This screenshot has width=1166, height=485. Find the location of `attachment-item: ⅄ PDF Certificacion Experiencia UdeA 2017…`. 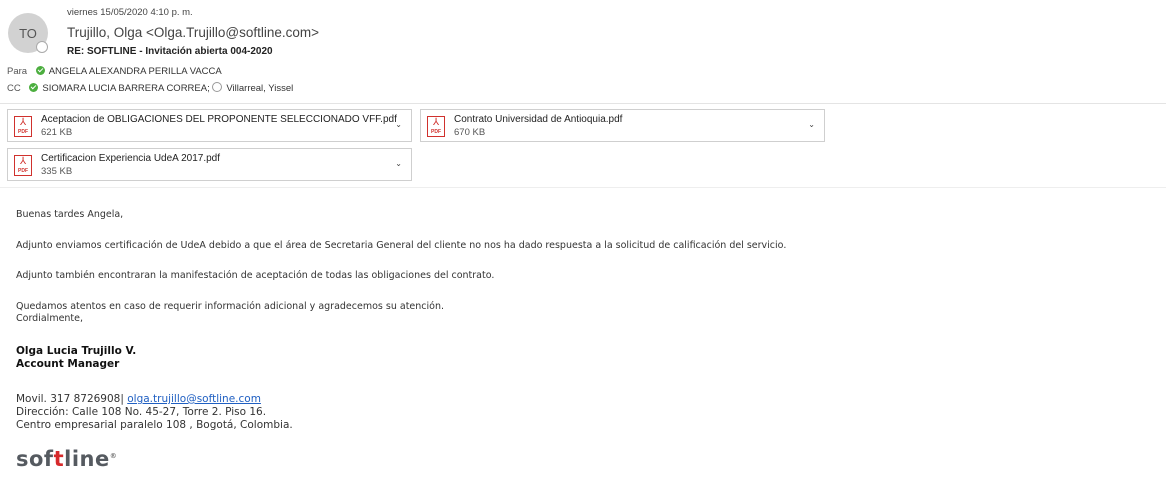

attachment-item: ⅄ PDF Certificacion Experiencia UdeA 2017… is located at coordinates (209, 164).